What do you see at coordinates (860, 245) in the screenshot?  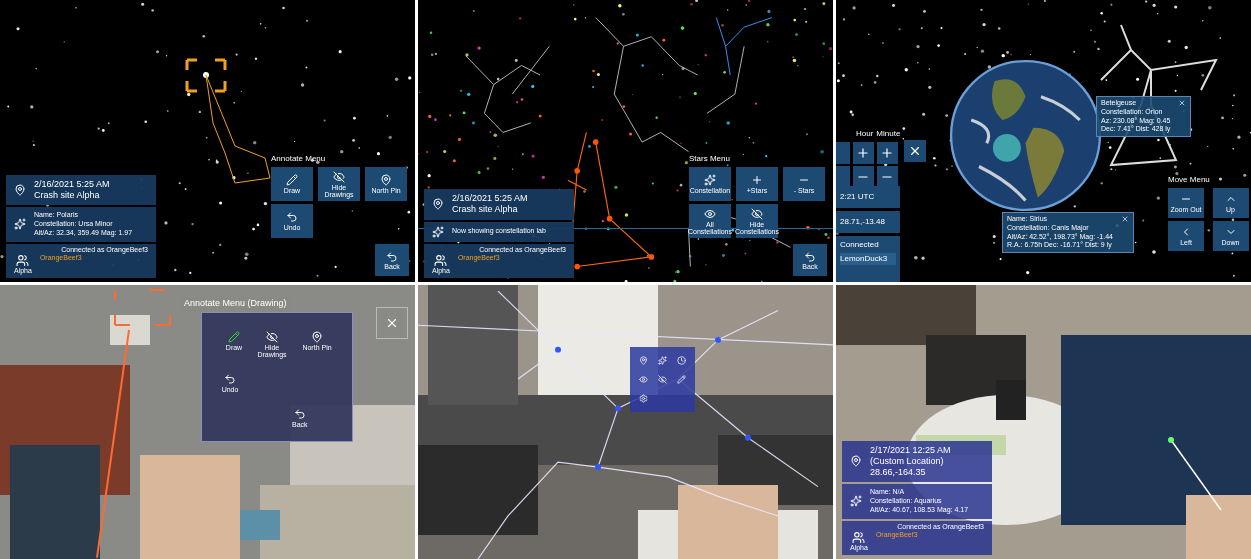 I see `connection-status: Connected` at bounding box center [860, 245].